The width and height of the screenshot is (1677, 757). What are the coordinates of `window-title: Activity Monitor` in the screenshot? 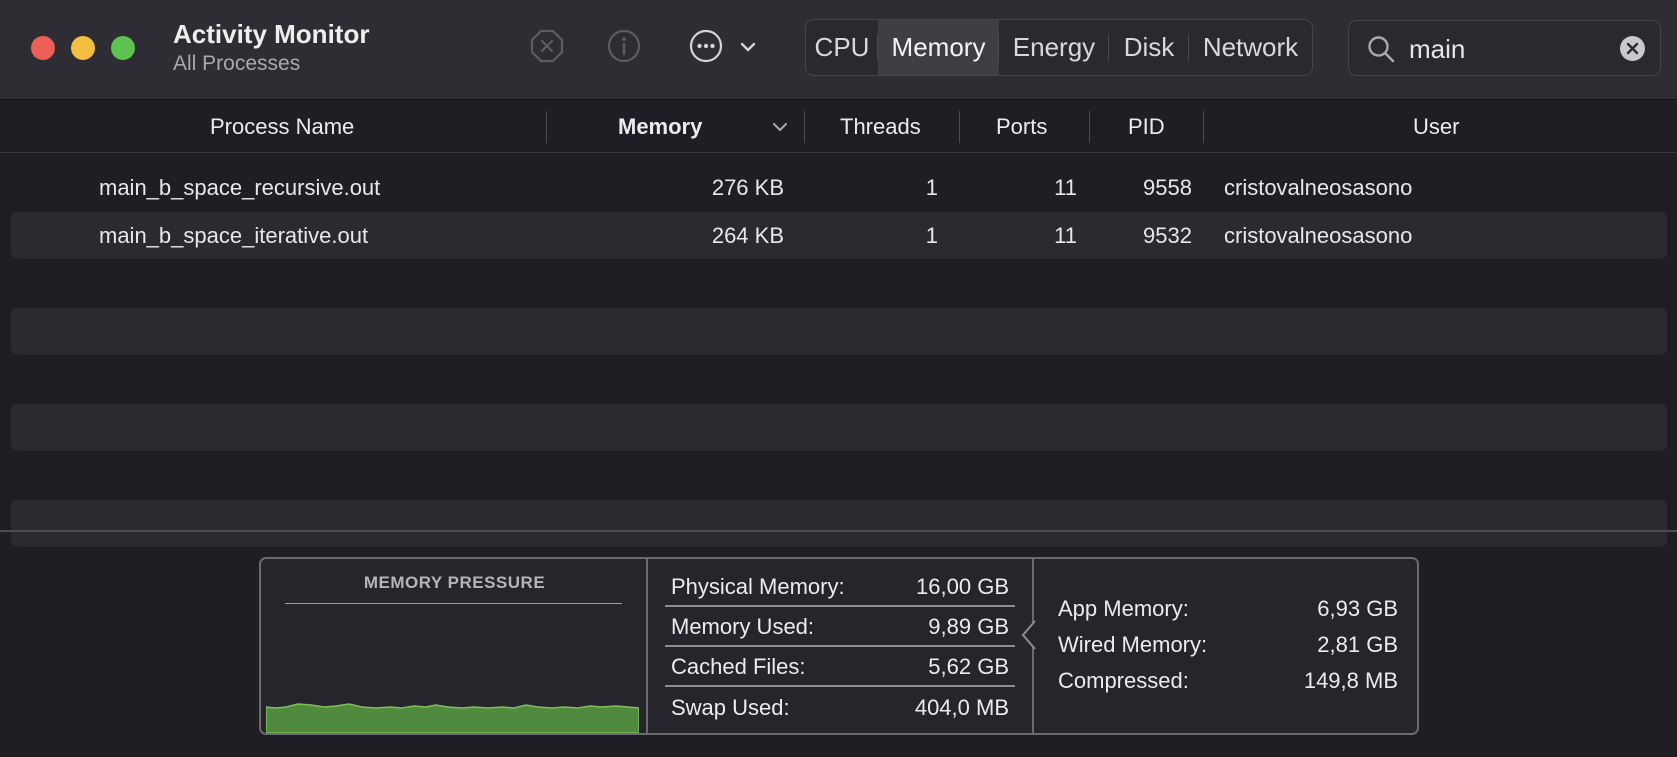 It's located at (271, 34).